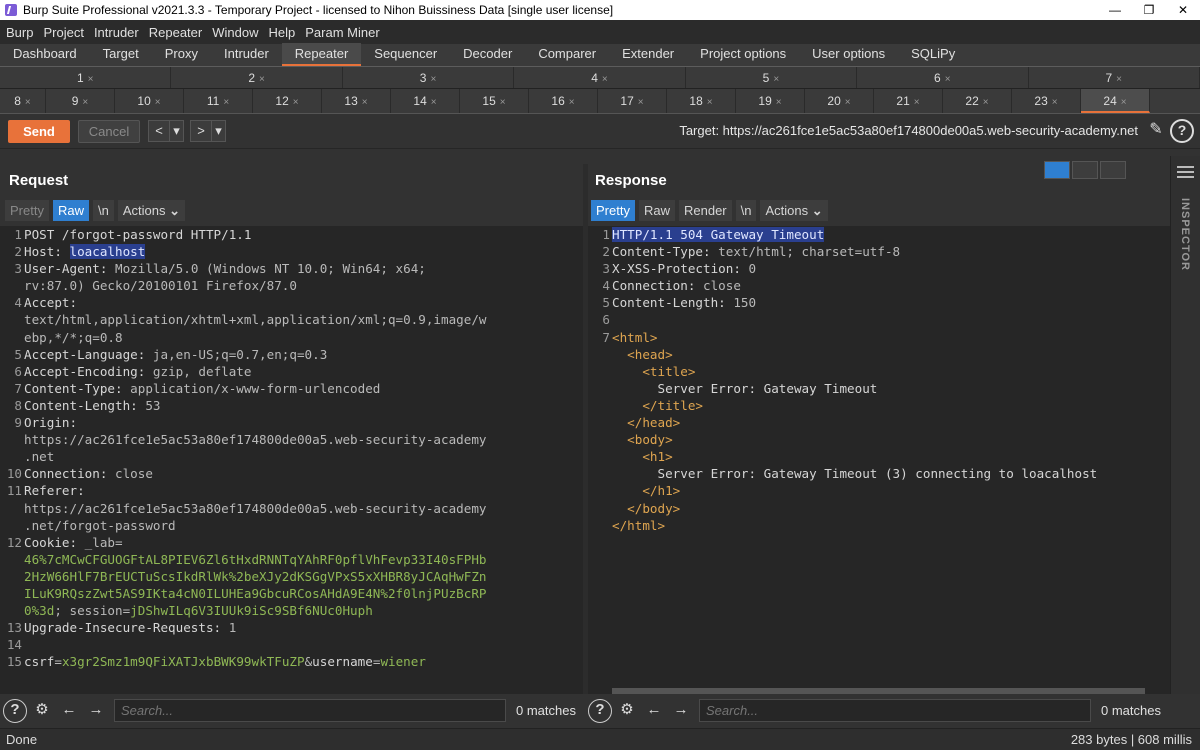 The height and width of the screenshot is (750, 1200). I want to click on response-actions-menu: Actions ⌄, so click(794, 210).